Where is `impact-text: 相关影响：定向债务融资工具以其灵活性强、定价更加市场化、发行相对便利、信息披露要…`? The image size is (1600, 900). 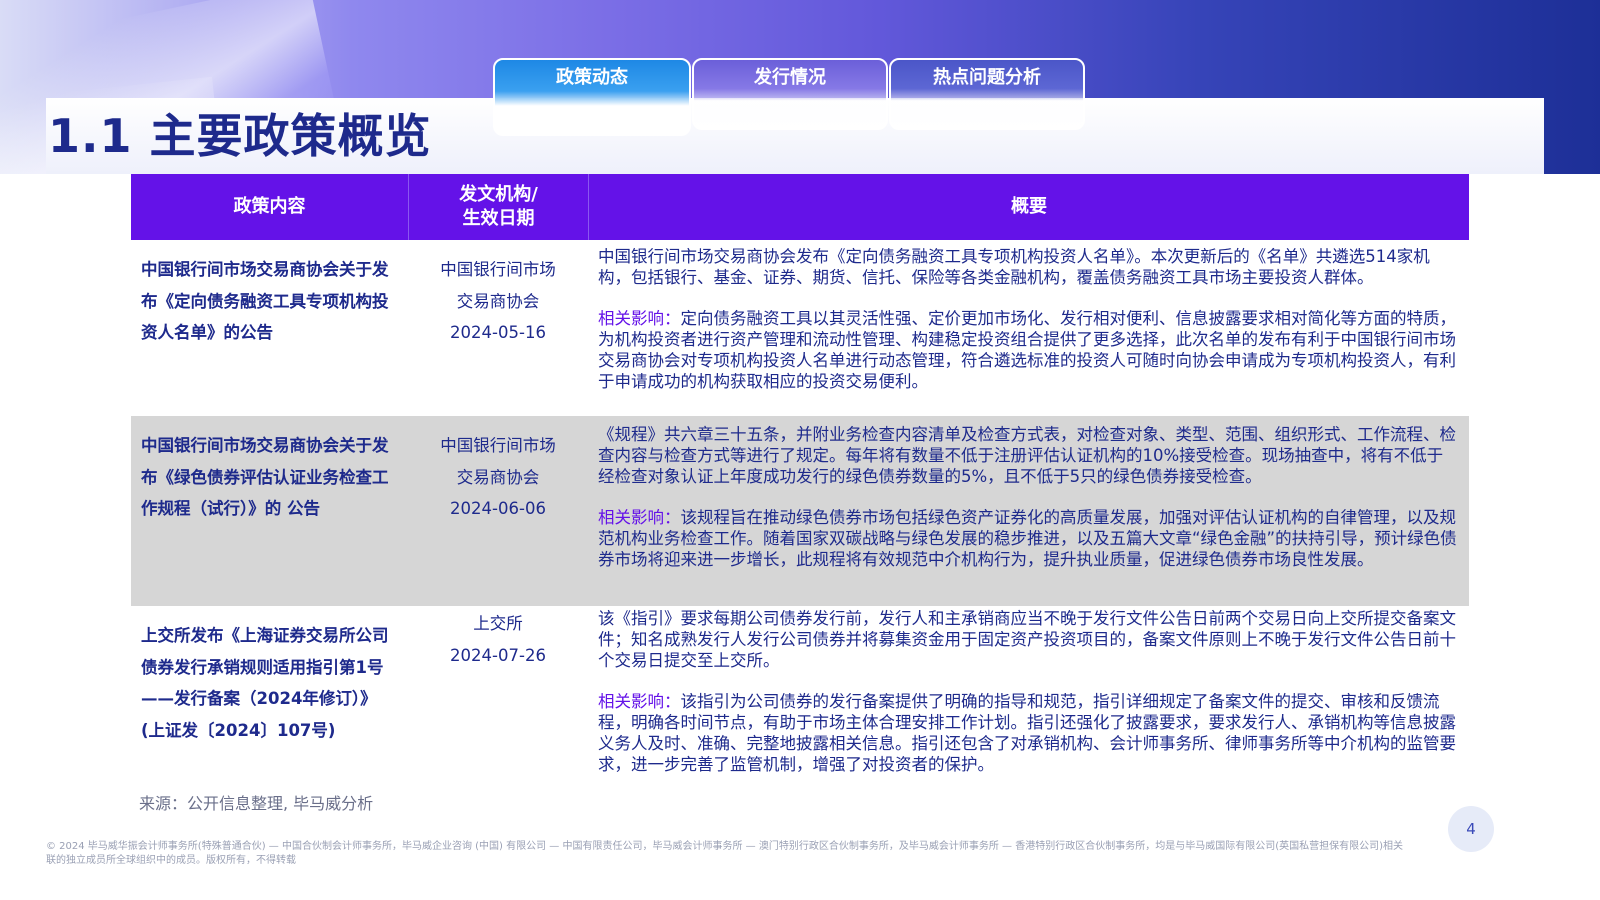
impact-text: 相关影响：定向债务融资工具以其灵活性强、定价更加市场化、发行相对便利、信息披露要… is located at coordinates (1028, 350).